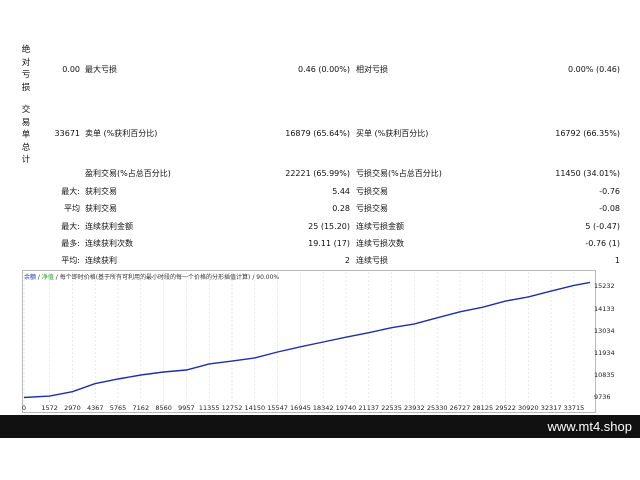  What do you see at coordinates (369, 408) in the screenshot?
I see `x-tick-label: 21137` at bounding box center [369, 408].